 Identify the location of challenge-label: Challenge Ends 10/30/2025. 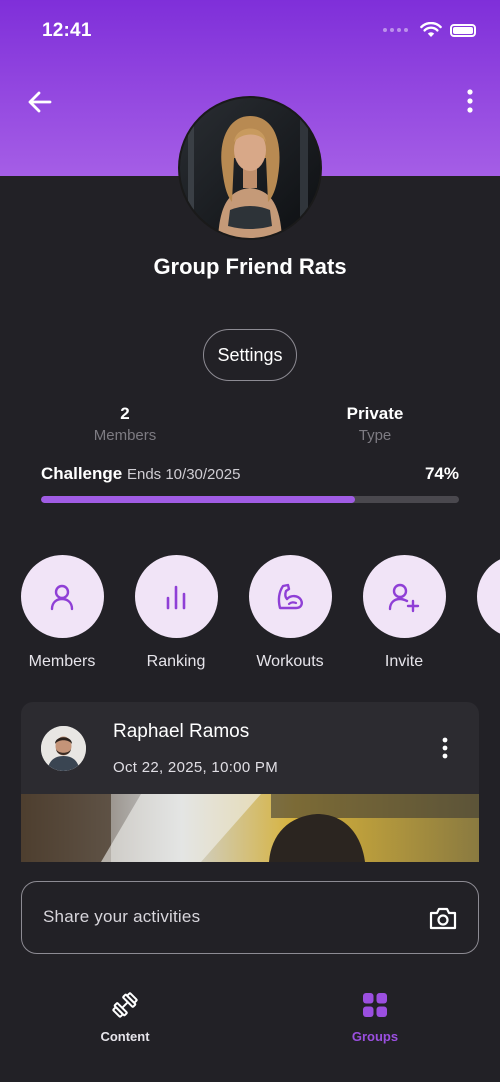
(140, 474).